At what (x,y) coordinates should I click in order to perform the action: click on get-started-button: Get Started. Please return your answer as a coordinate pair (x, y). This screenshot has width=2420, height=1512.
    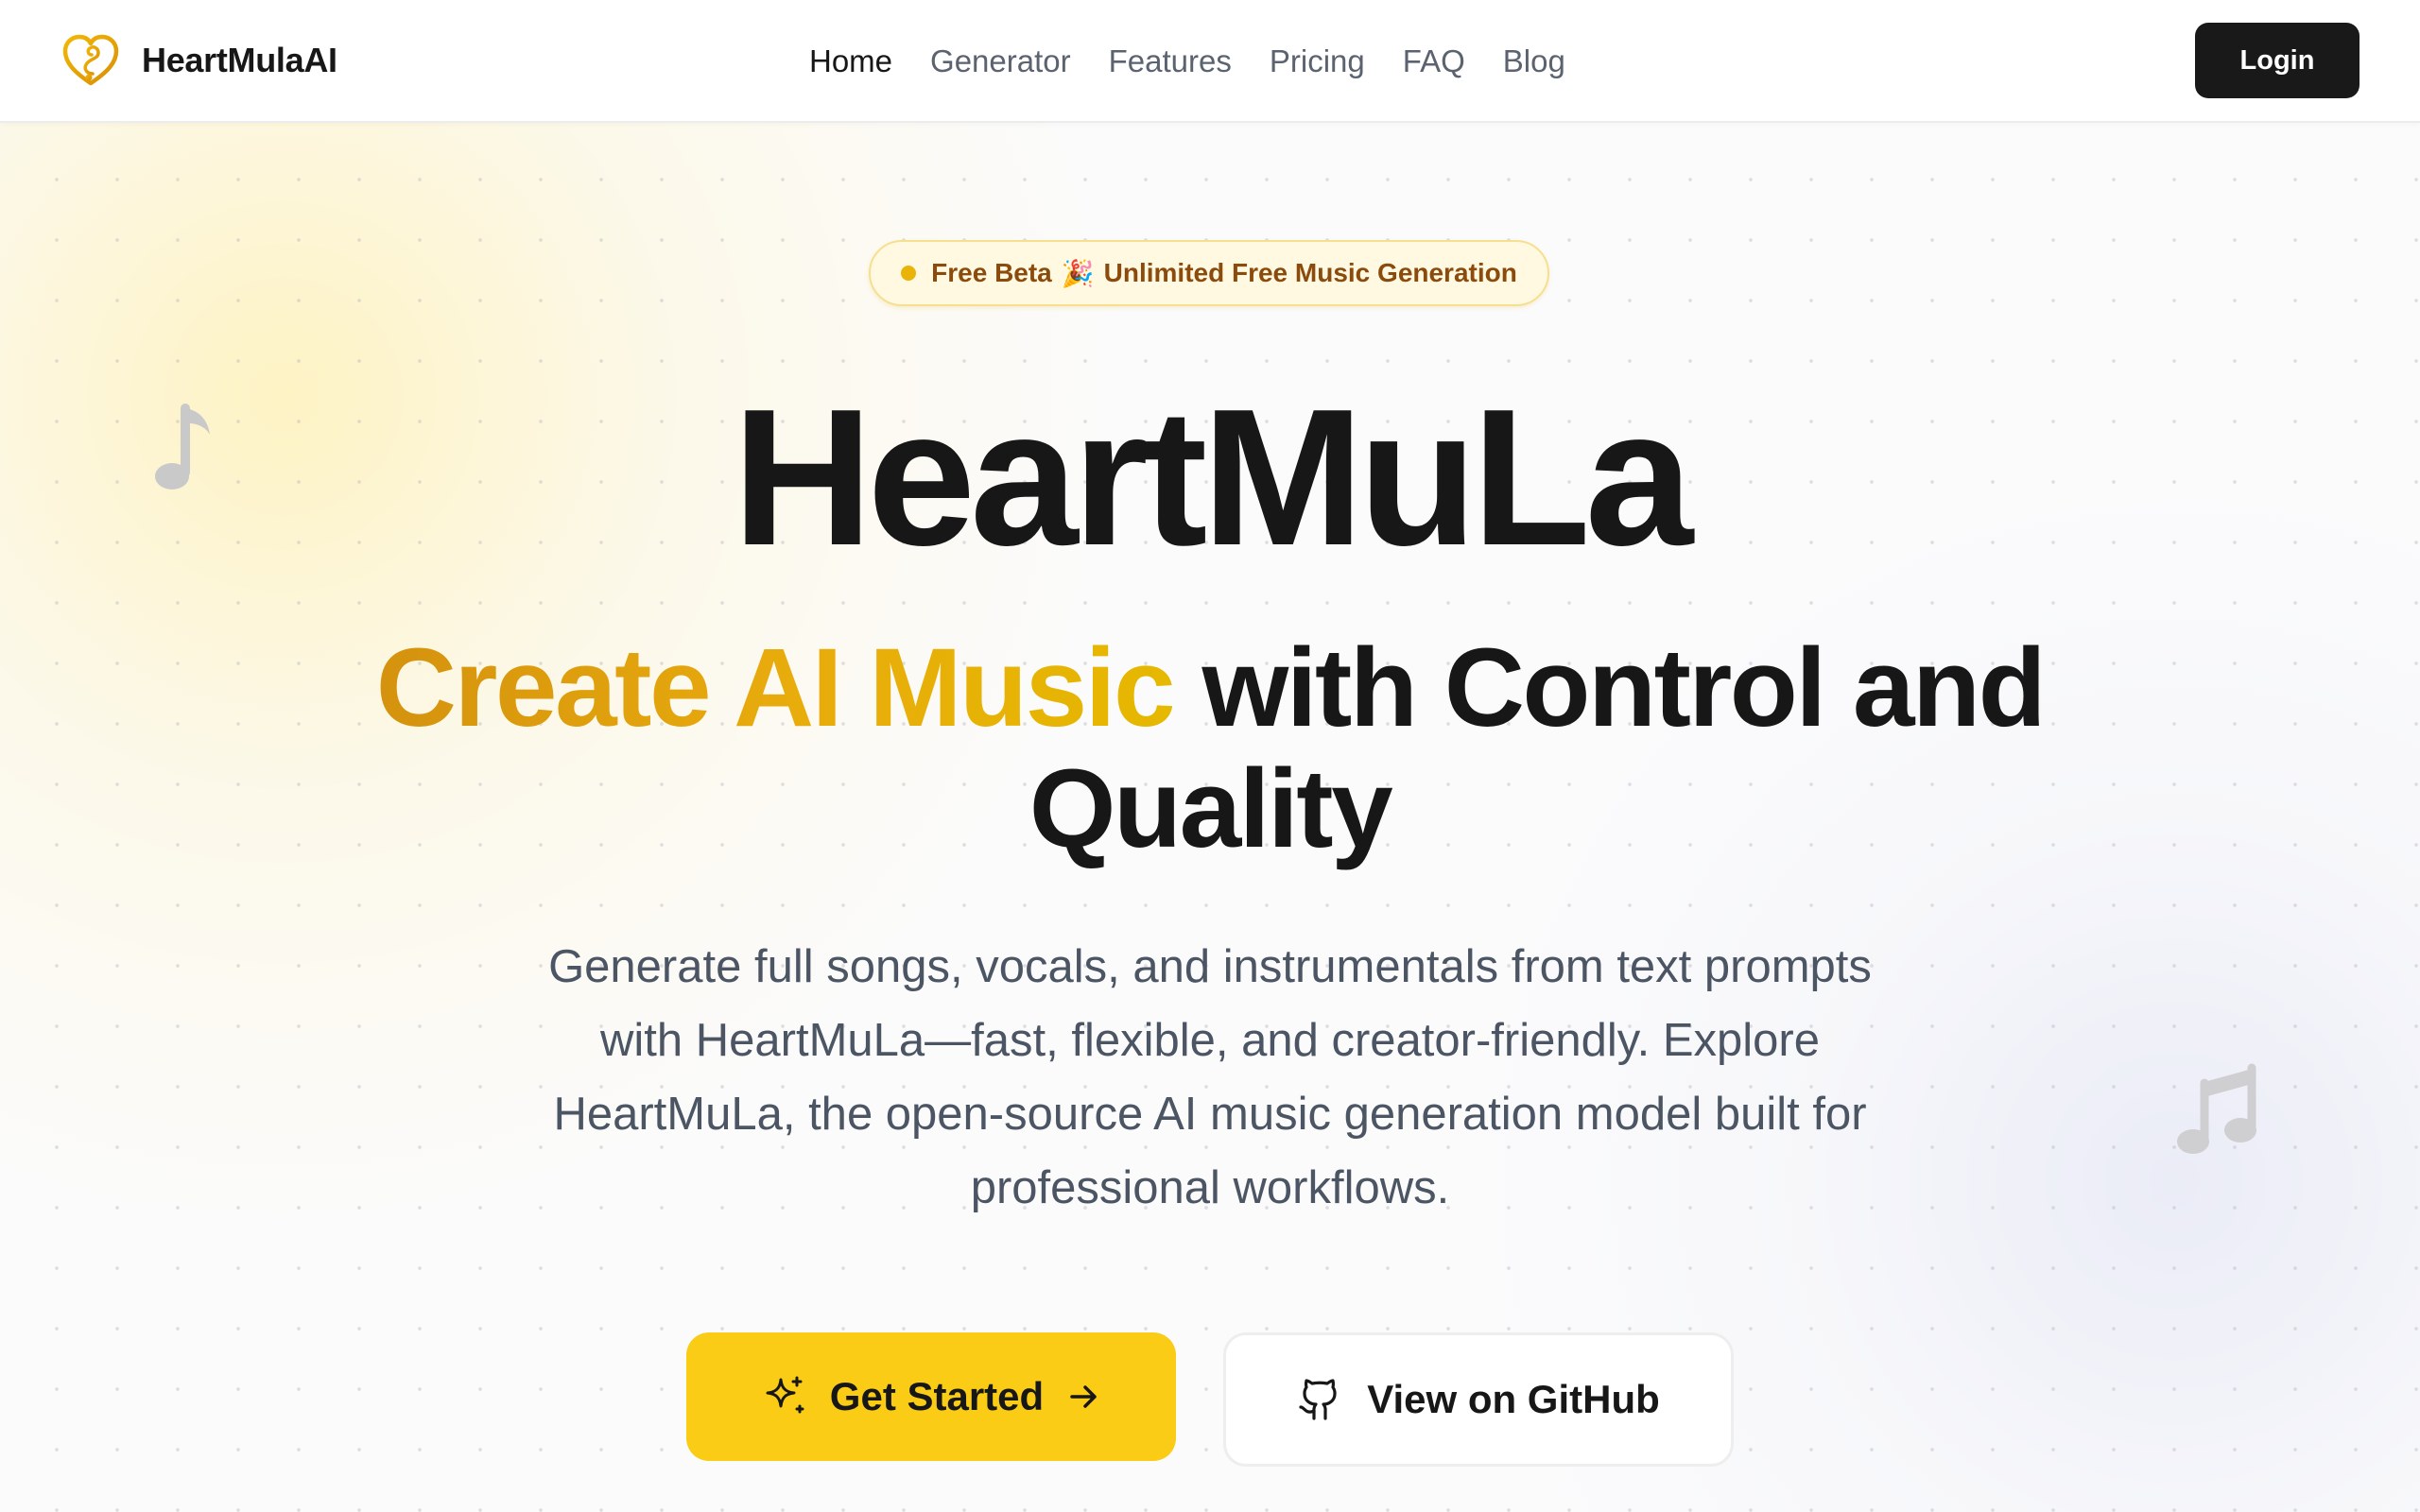
    Looking at the image, I should click on (931, 1396).